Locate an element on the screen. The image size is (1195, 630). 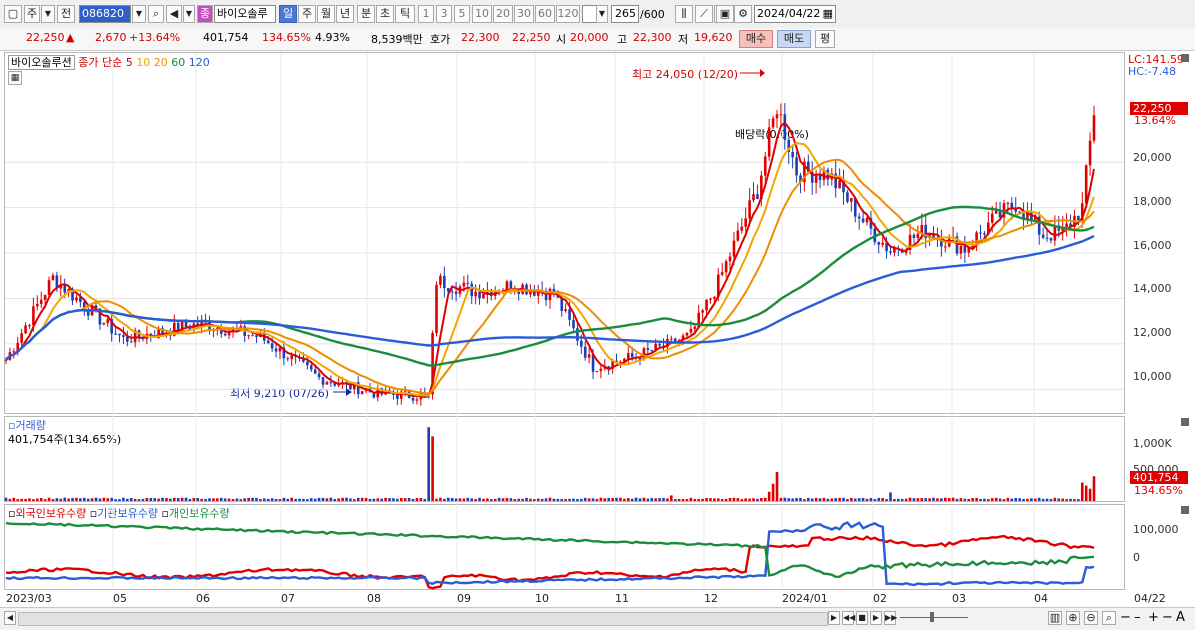
scrollbar: ◀ ▶ ◀◀ ■ ▶ ▶▶ ▥ ⊕ ⊖ ⌕ − – + − A is located at coordinates (597, 618).